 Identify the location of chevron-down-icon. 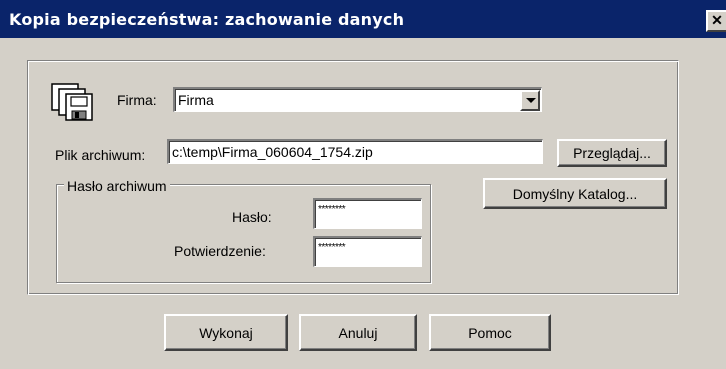
(530, 100).